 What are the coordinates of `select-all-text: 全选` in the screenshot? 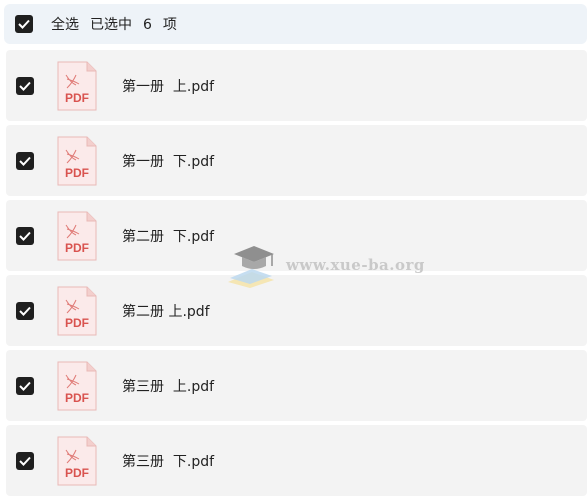 It's located at (65, 24).